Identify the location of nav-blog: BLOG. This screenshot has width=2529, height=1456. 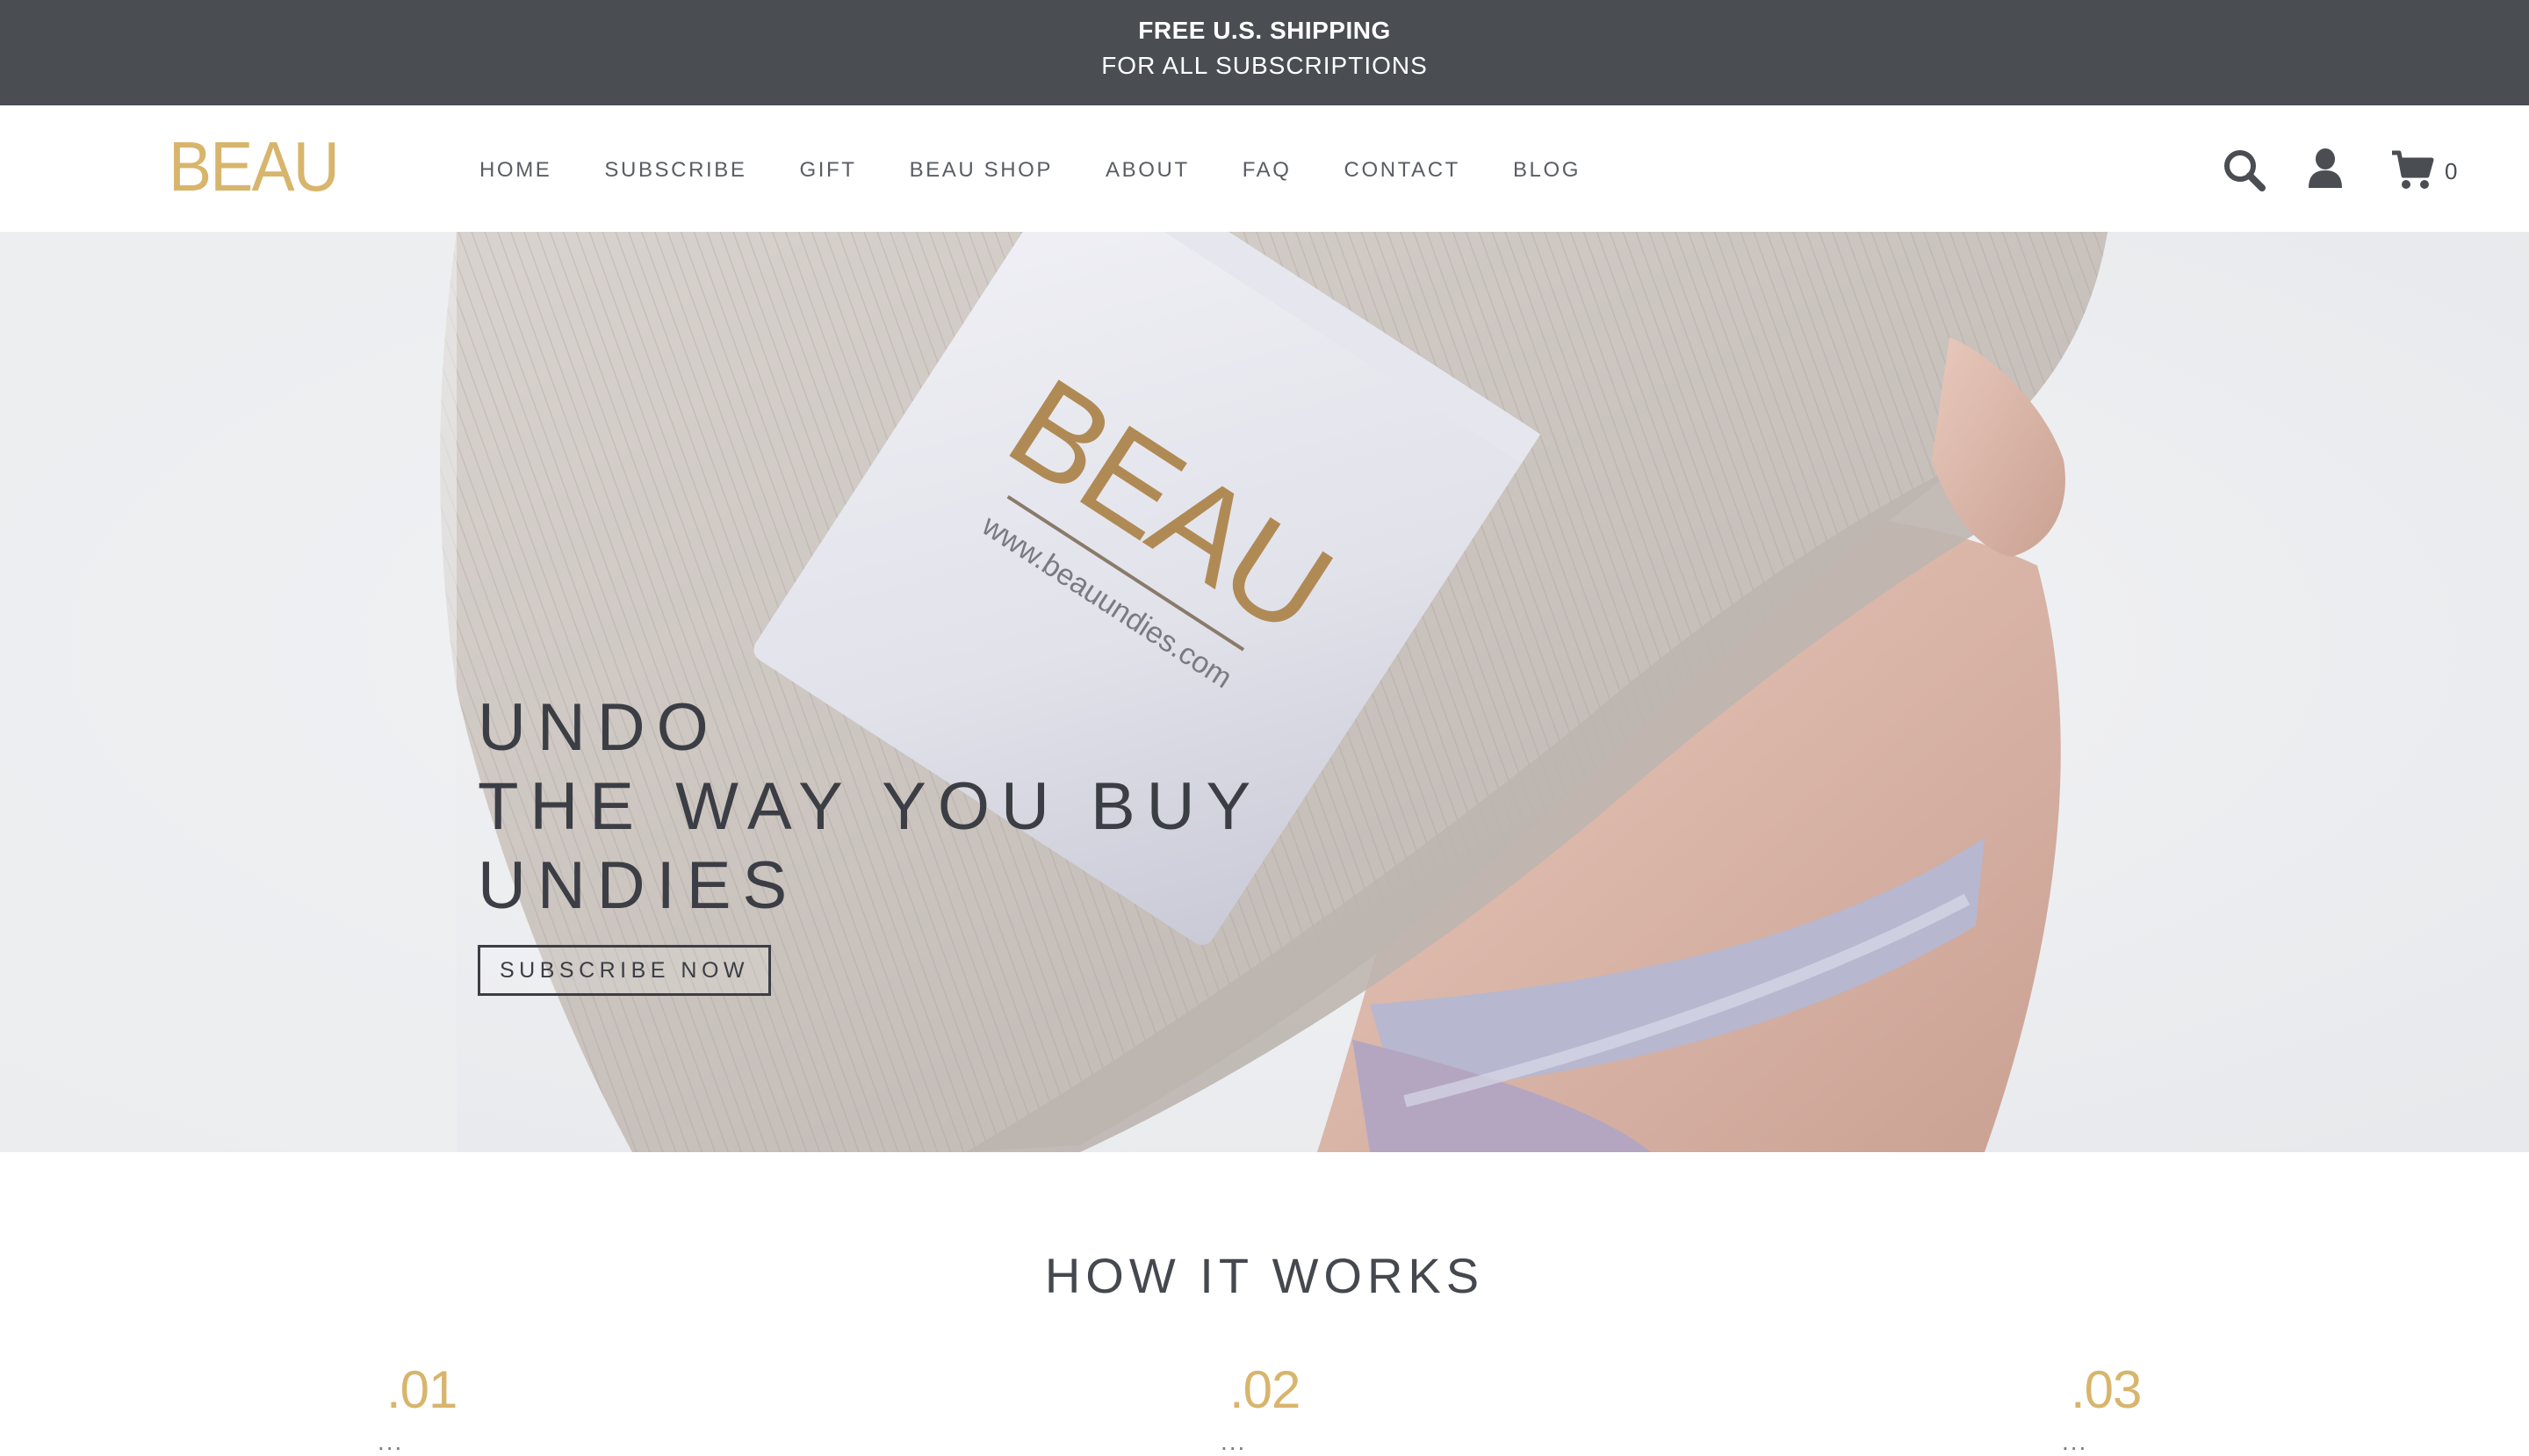
(1547, 170).